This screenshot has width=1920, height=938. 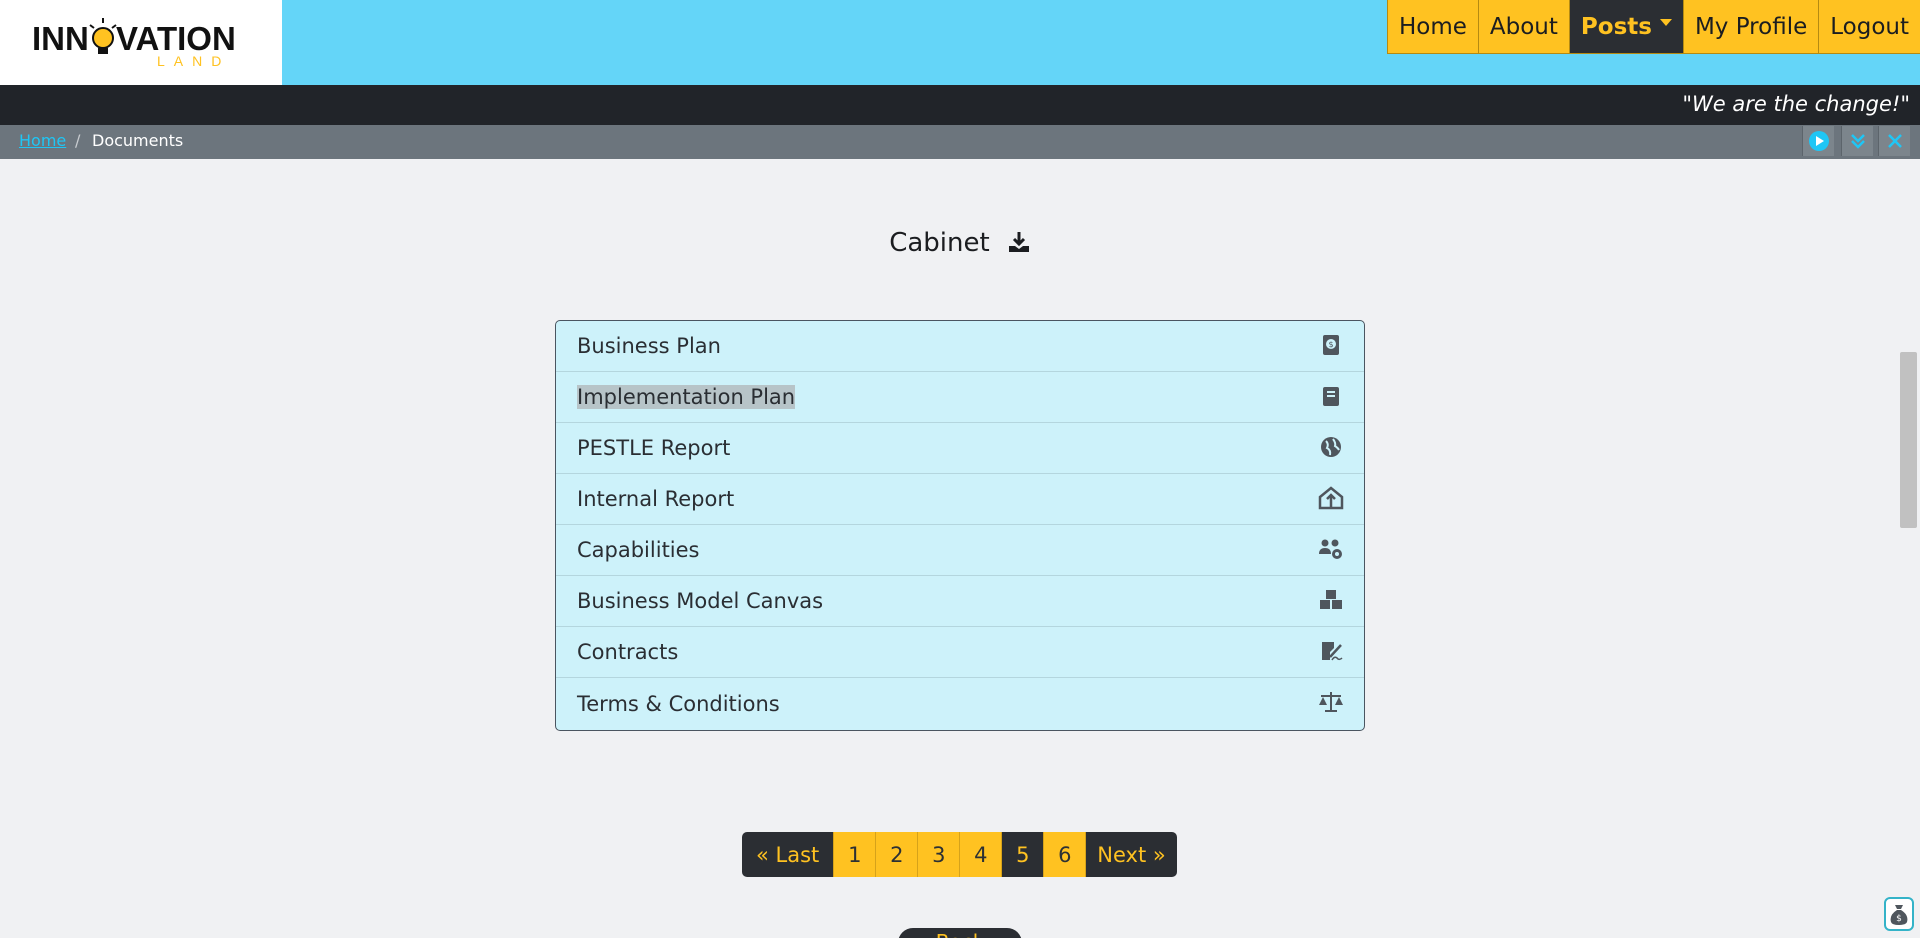 I want to click on list-item: Terms & Conditions, so click(x=960, y=703).